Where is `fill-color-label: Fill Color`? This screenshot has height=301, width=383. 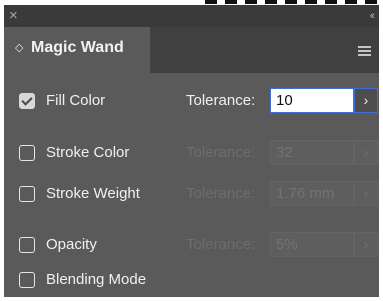
fill-color-label: Fill Color is located at coordinates (76, 100).